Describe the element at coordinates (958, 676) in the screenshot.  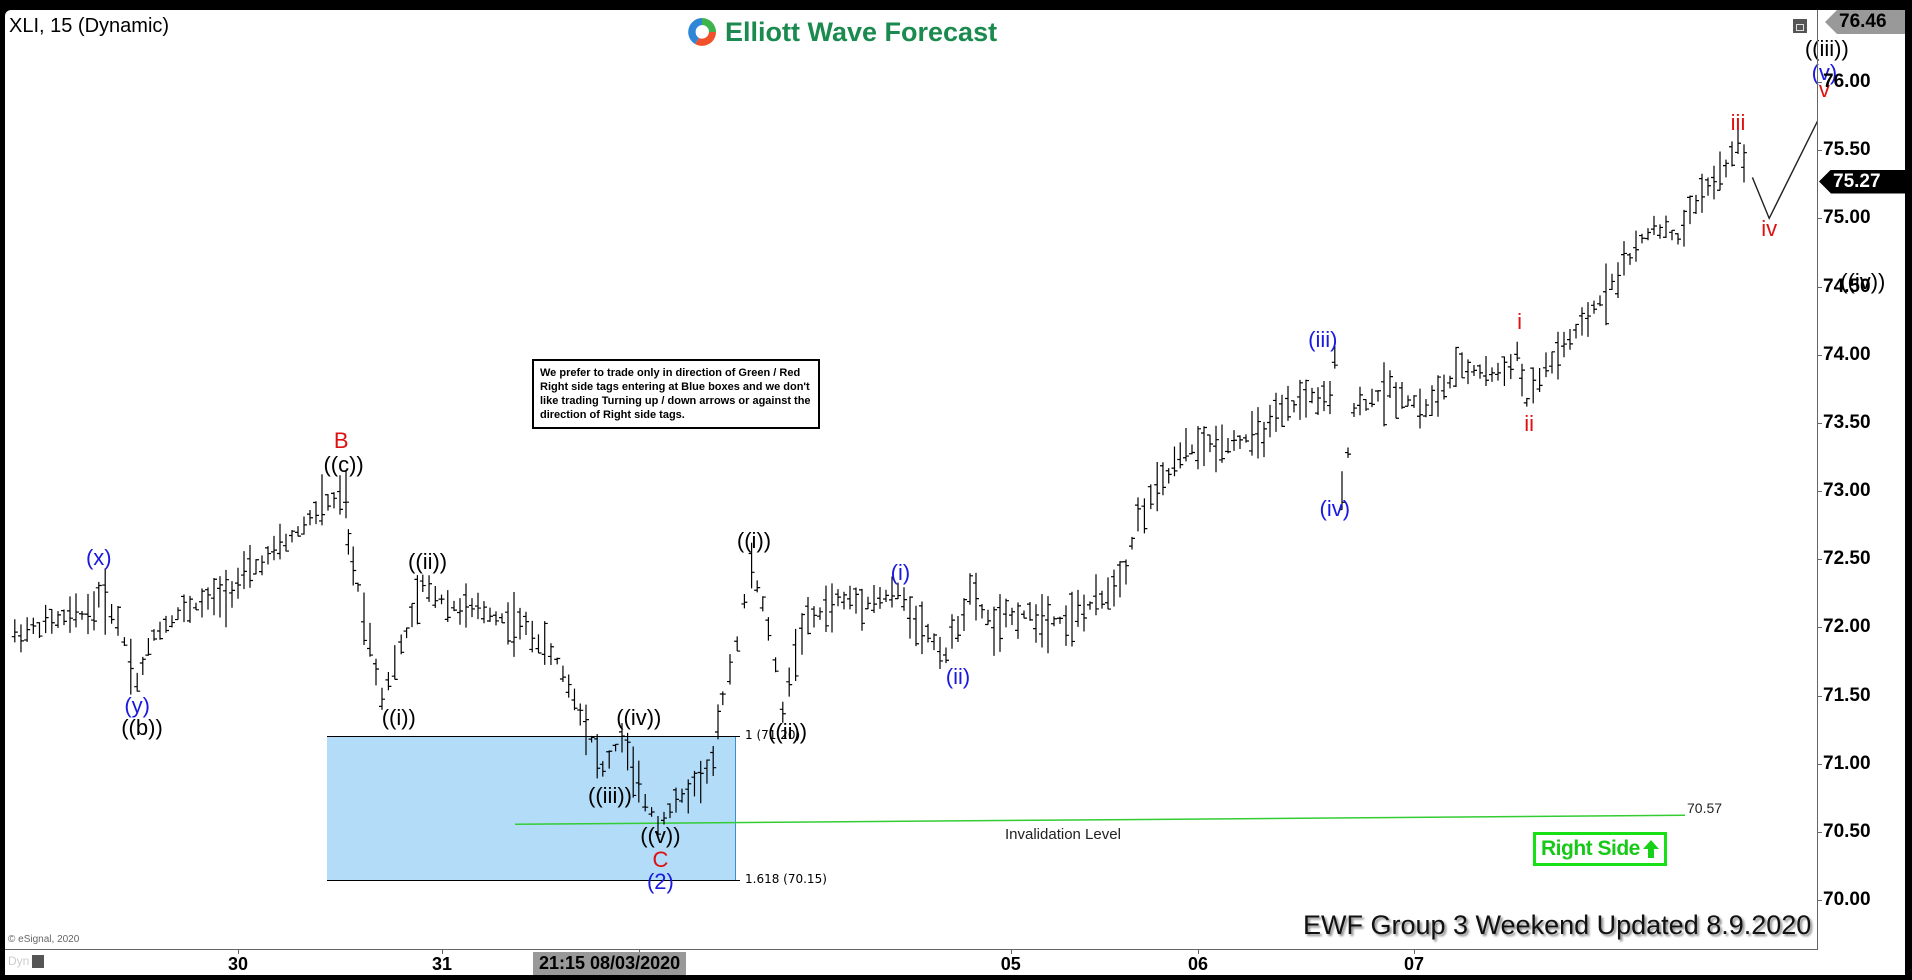
I see `wave-label: (ii)` at that location.